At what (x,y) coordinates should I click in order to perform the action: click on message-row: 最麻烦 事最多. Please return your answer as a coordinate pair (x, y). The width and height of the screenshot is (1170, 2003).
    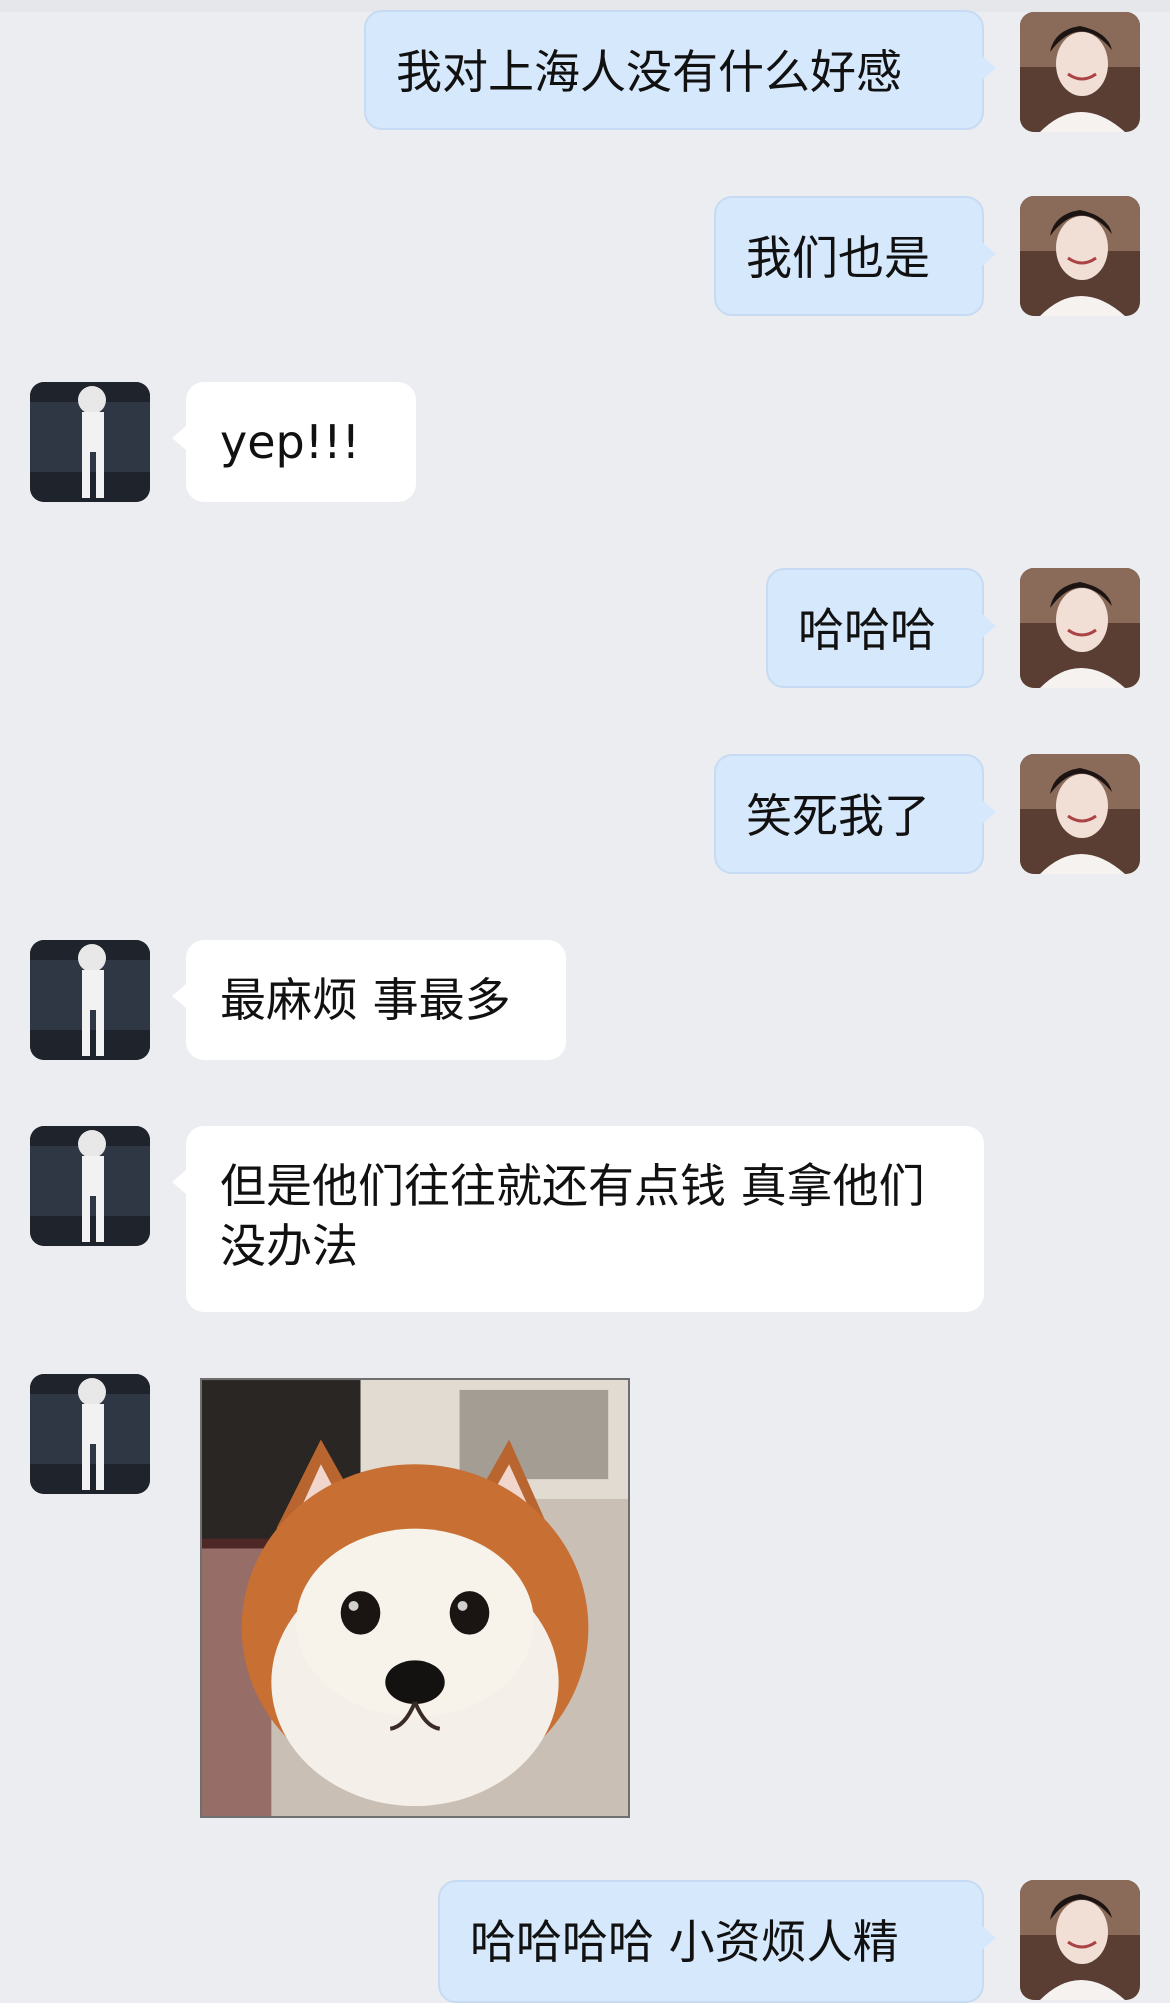
    Looking at the image, I should click on (585, 1002).